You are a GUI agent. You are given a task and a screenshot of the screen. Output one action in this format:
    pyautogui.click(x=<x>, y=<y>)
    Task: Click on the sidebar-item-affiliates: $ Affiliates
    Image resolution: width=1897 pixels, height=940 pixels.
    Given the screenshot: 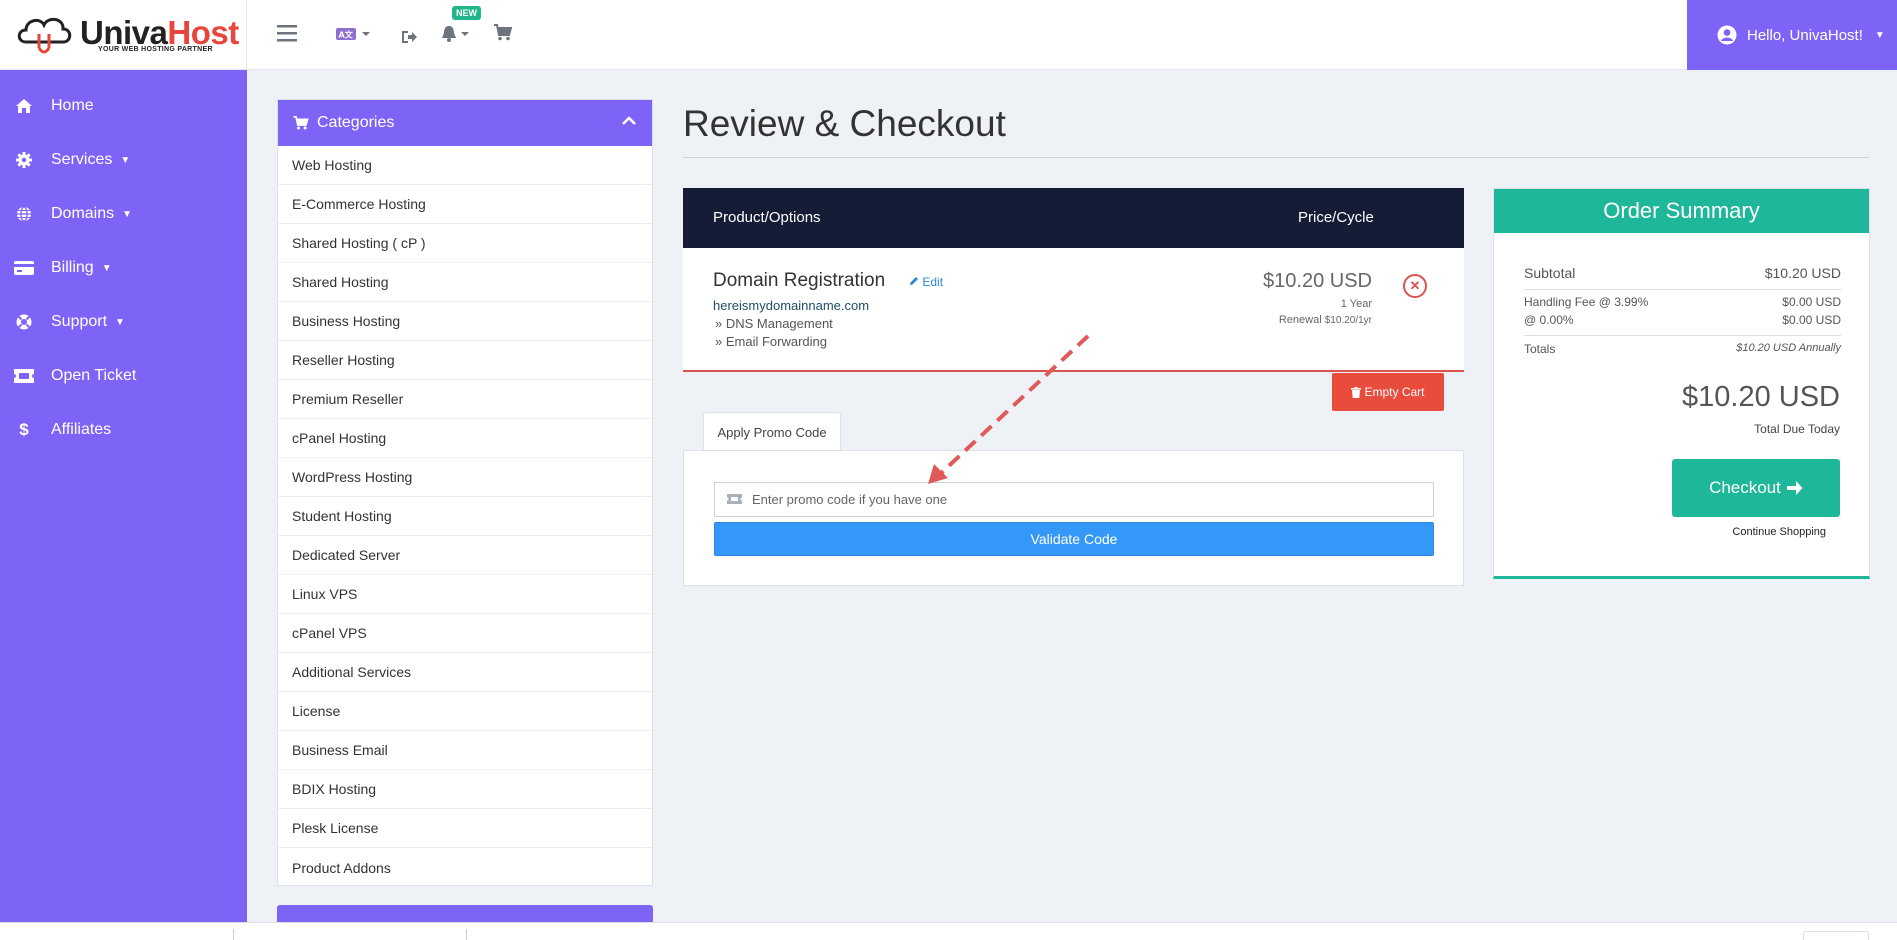 What is the action you would take?
    pyautogui.click(x=123, y=430)
    